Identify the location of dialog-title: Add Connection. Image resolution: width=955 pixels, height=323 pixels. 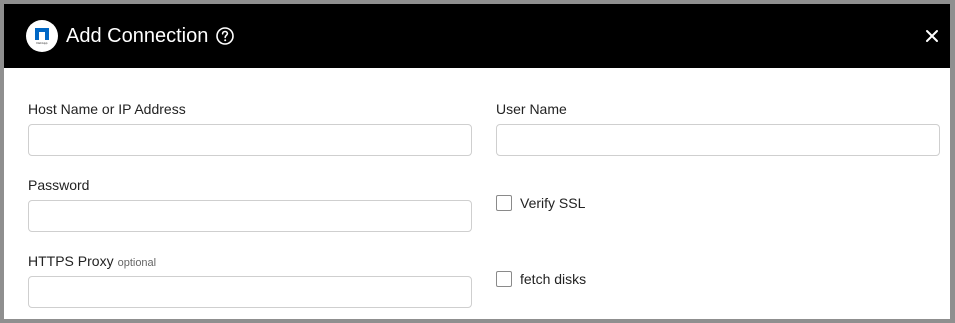
(137, 36).